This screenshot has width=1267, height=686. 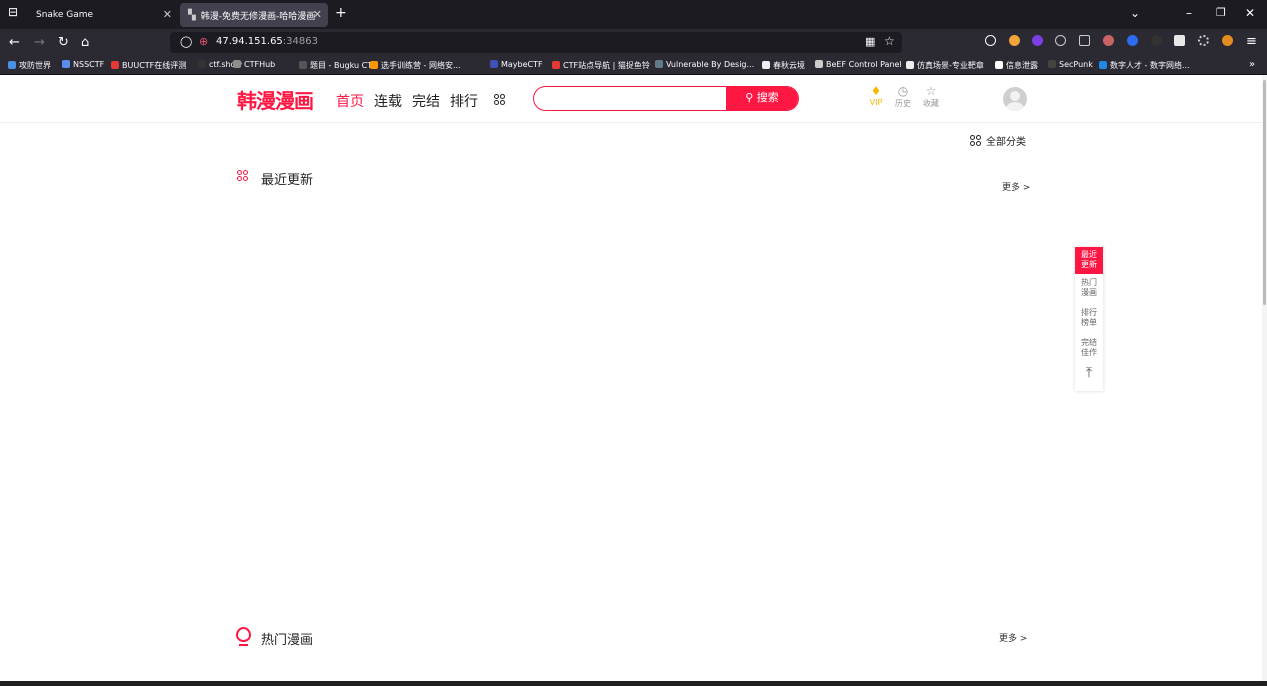 What do you see at coordinates (1221, 12) in the screenshot?
I see `restore-icon: ❐` at bounding box center [1221, 12].